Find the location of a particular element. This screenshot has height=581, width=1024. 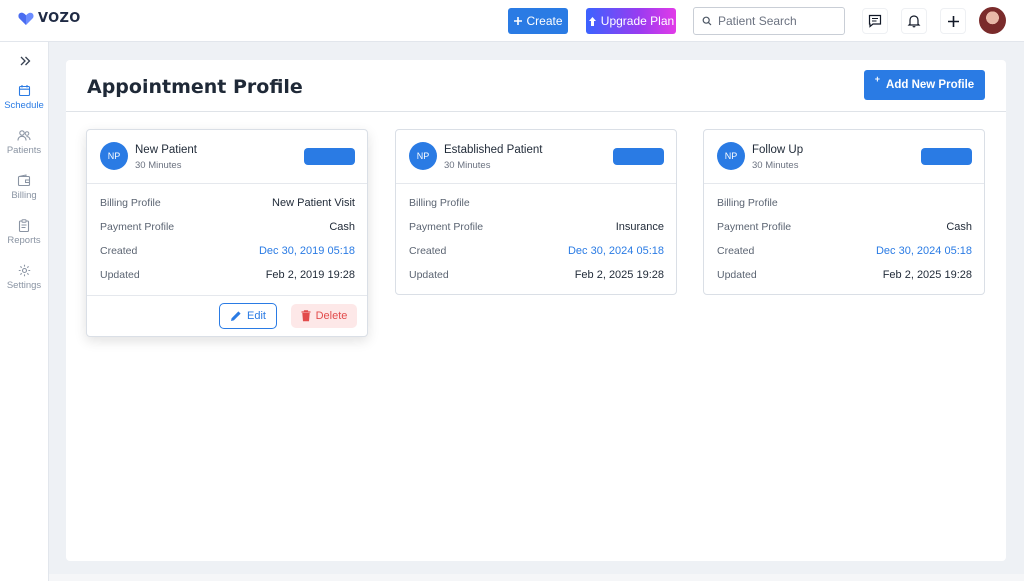

payment-profile-value: Cash is located at coordinates (959, 227).